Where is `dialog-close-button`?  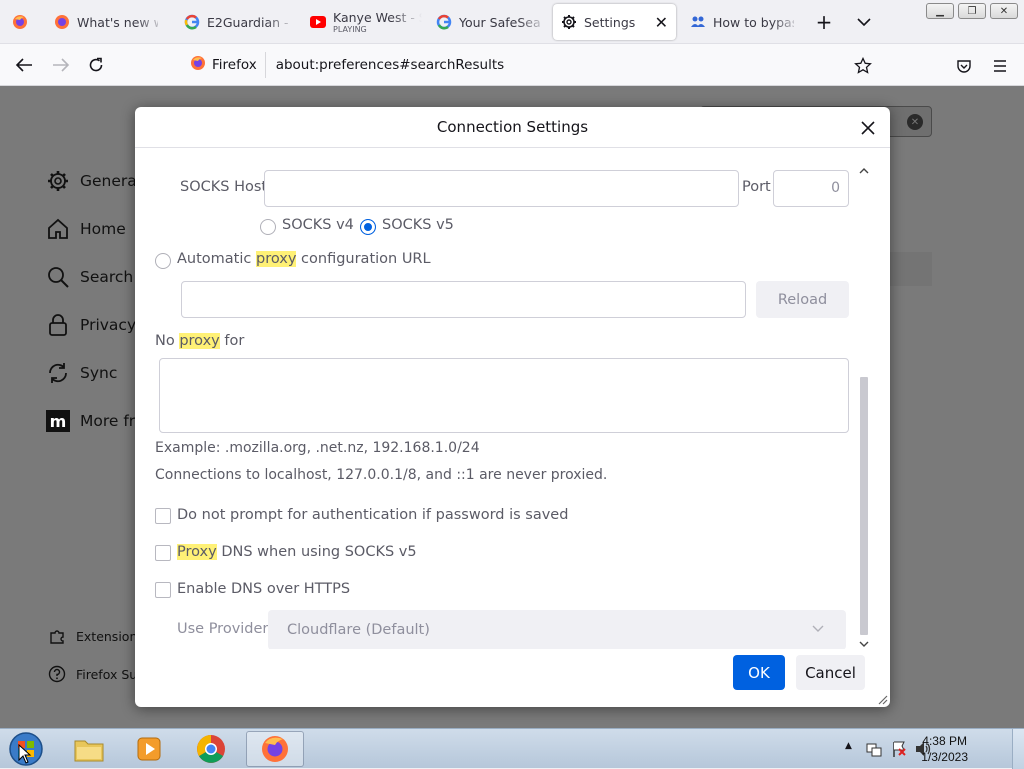 dialog-close-button is located at coordinates (868, 128).